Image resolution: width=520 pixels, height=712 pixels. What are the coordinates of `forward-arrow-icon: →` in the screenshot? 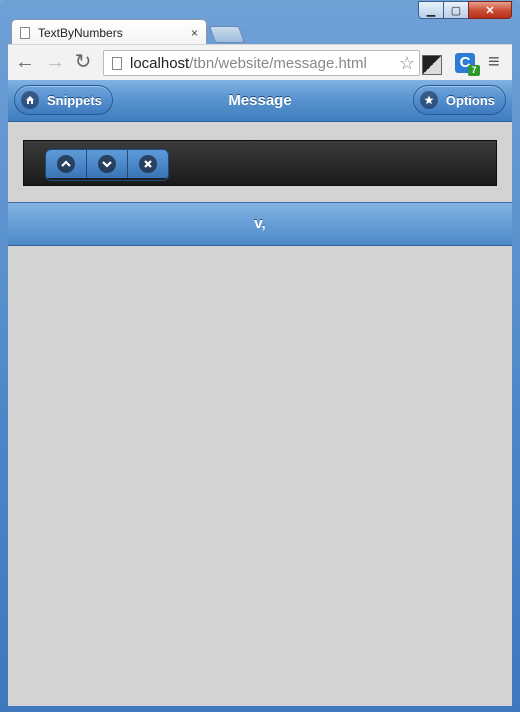 It's located at (55, 62).